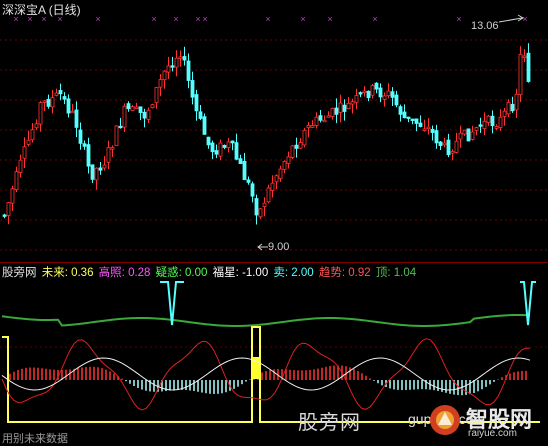  Describe the element at coordinates (268, 380) in the screenshot. I see `histogram-bars` at that location.